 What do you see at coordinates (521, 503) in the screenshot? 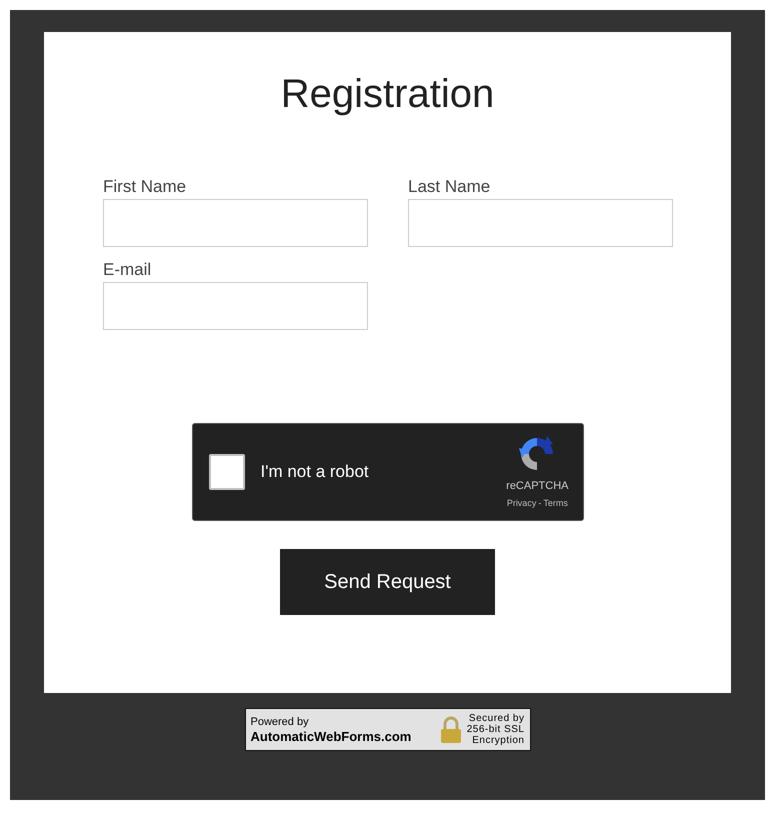
I see `captcha-link: Privacy` at bounding box center [521, 503].